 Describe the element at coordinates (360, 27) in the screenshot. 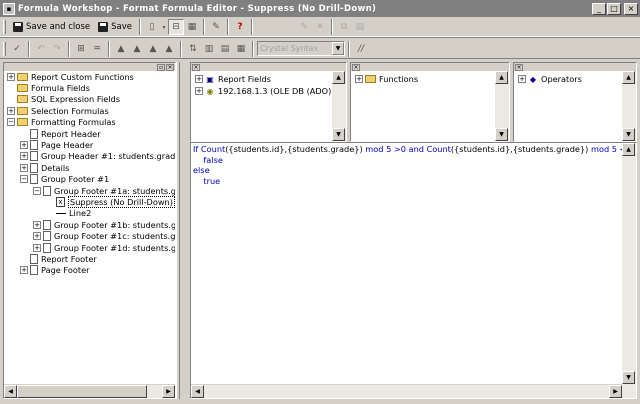

I see `paste-icon: ▤` at that location.